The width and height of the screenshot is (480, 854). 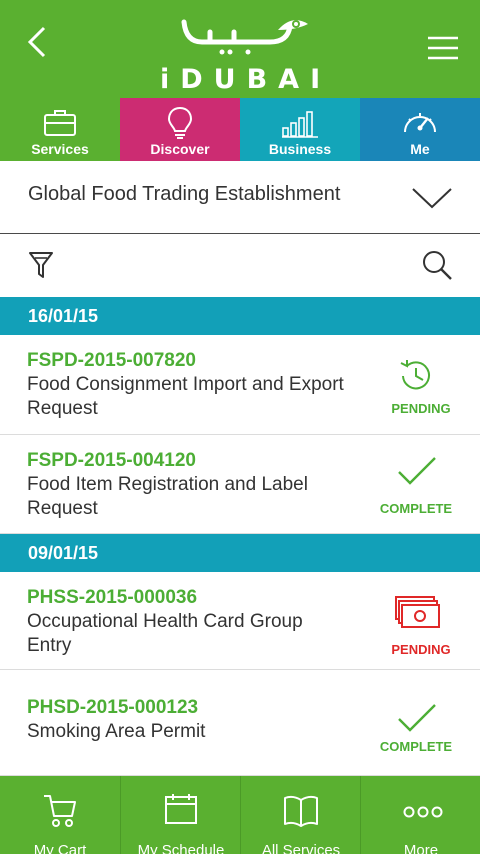 What do you see at coordinates (60, 149) in the screenshot?
I see `tab-label: Services` at bounding box center [60, 149].